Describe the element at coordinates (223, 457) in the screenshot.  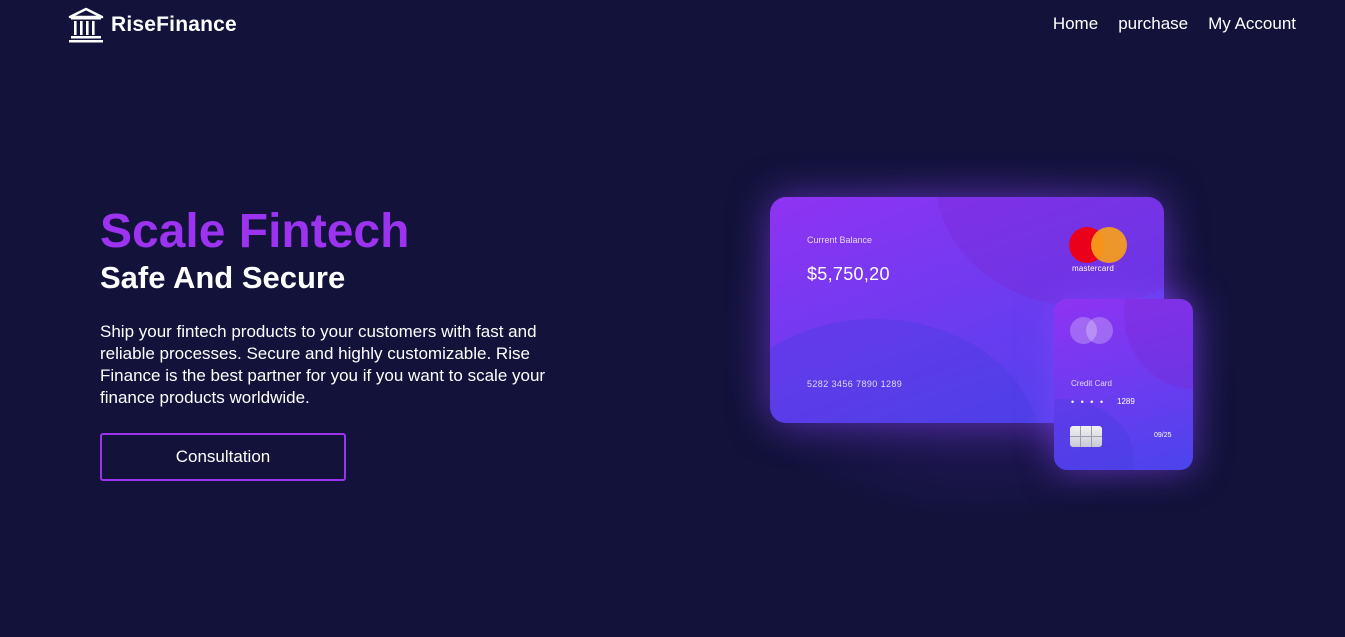
I see `consultation-button: Consultation` at that location.